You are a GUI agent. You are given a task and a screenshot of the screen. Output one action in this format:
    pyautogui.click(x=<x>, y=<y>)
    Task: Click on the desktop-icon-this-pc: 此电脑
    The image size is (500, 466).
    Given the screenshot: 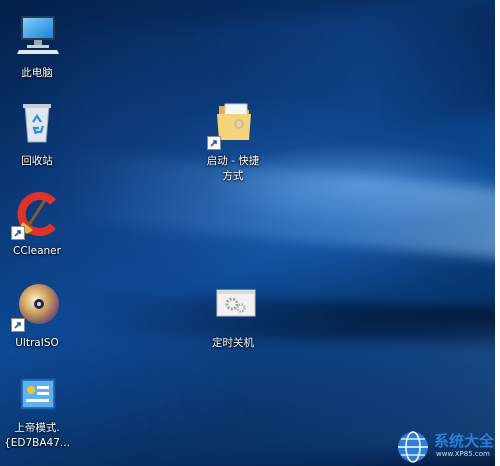 What is the action you would take?
    pyautogui.click(x=37, y=46)
    